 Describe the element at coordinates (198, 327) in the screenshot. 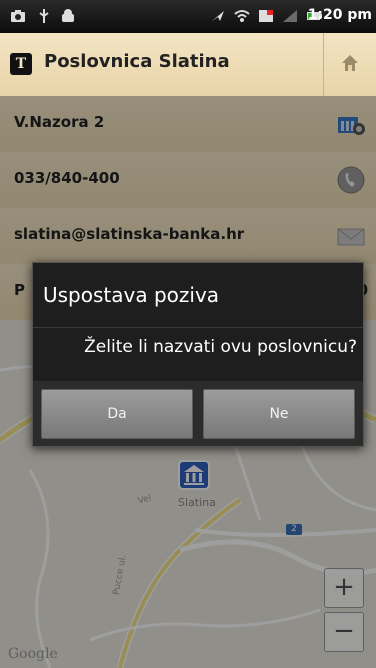

I see `dialog-divider` at that location.